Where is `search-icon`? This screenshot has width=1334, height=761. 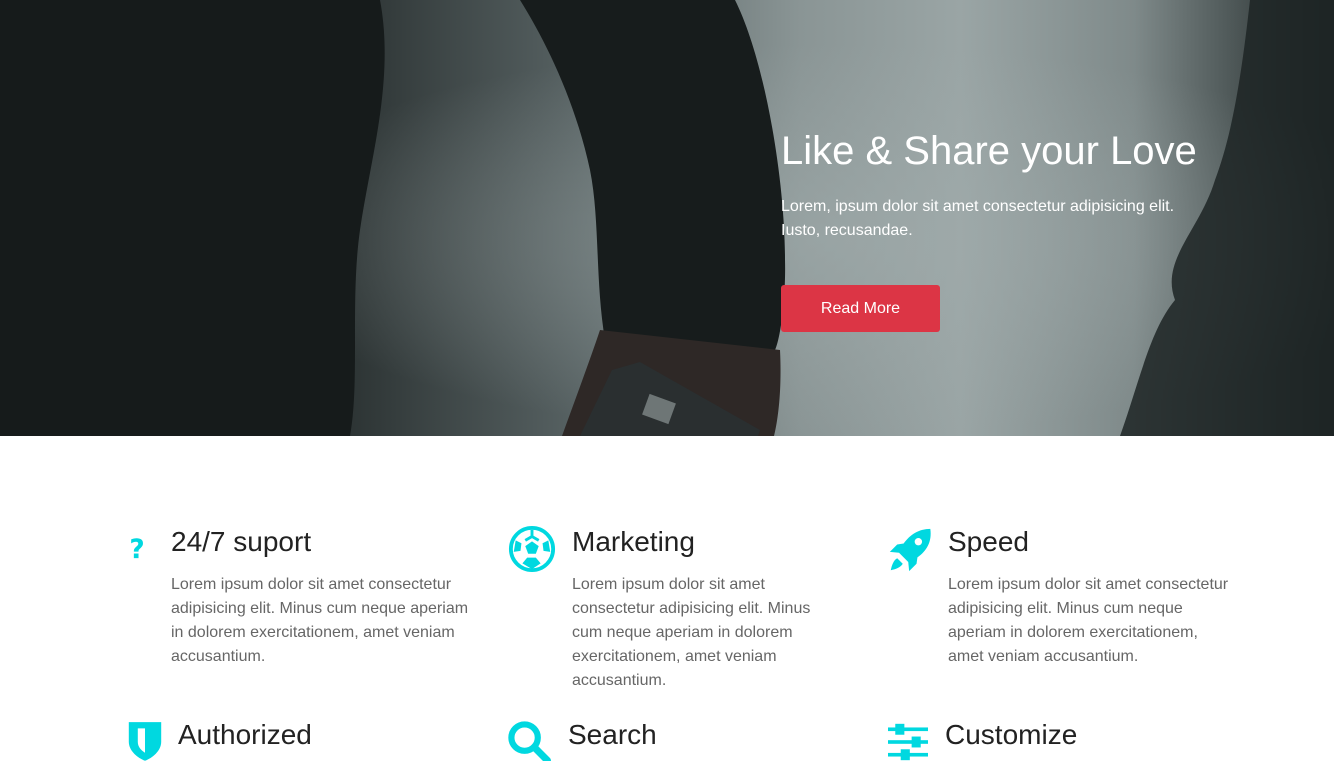
search-icon is located at coordinates (529, 741).